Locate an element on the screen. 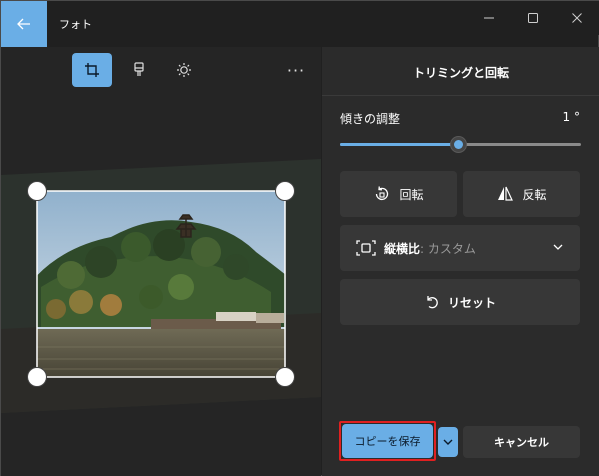 The width and height of the screenshot is (599, 476). flip-label: 反転 is located at coordinates (534, 194).